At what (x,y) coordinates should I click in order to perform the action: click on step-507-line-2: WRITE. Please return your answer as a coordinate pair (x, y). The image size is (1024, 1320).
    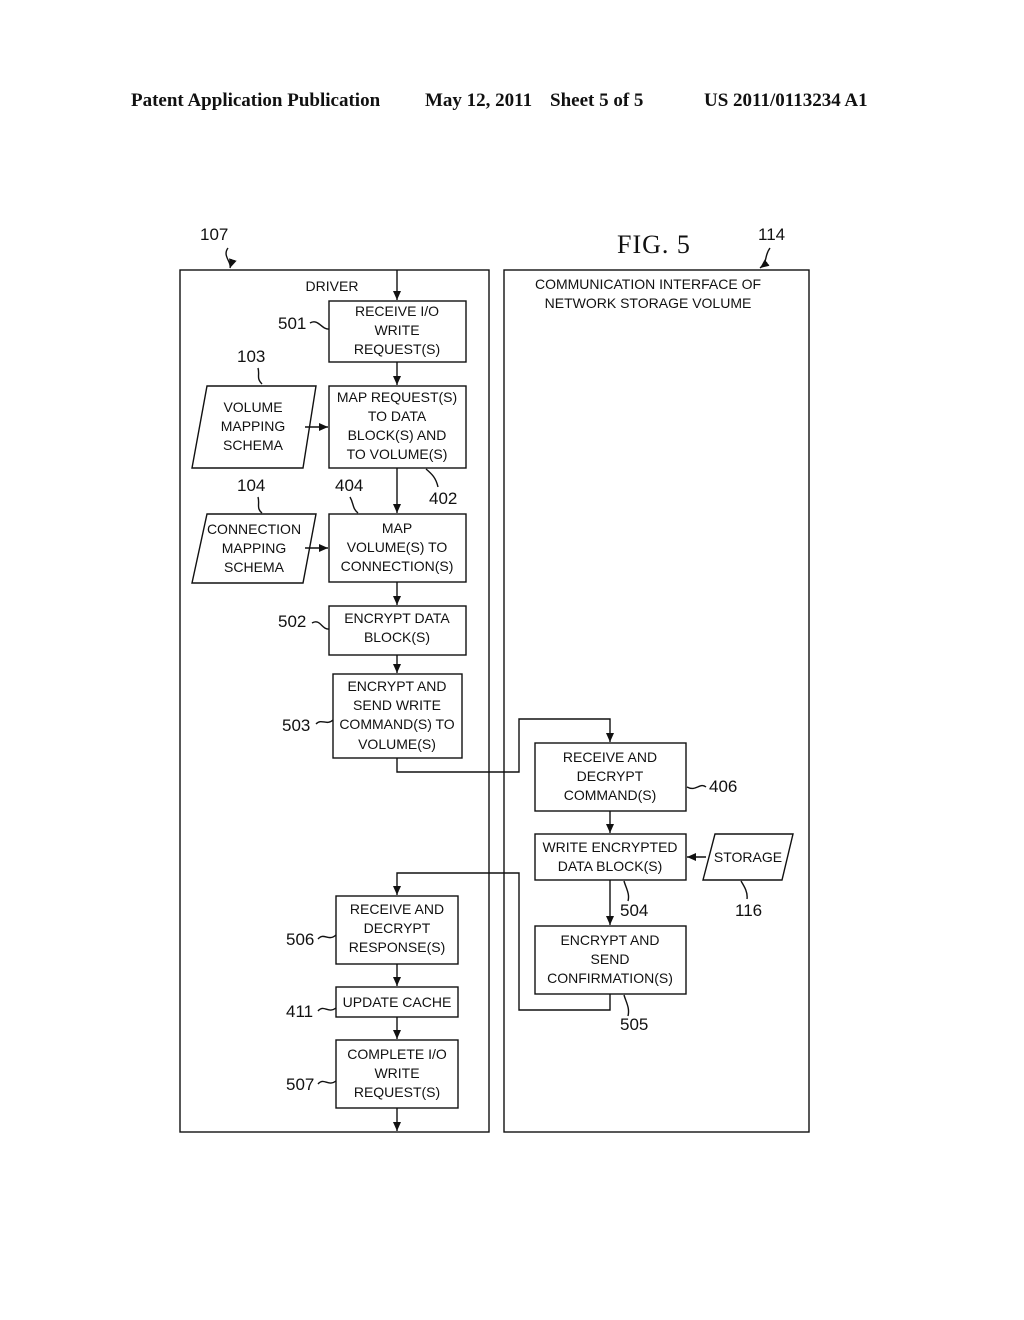
    Looking at the image, I should click on (396, 1073).